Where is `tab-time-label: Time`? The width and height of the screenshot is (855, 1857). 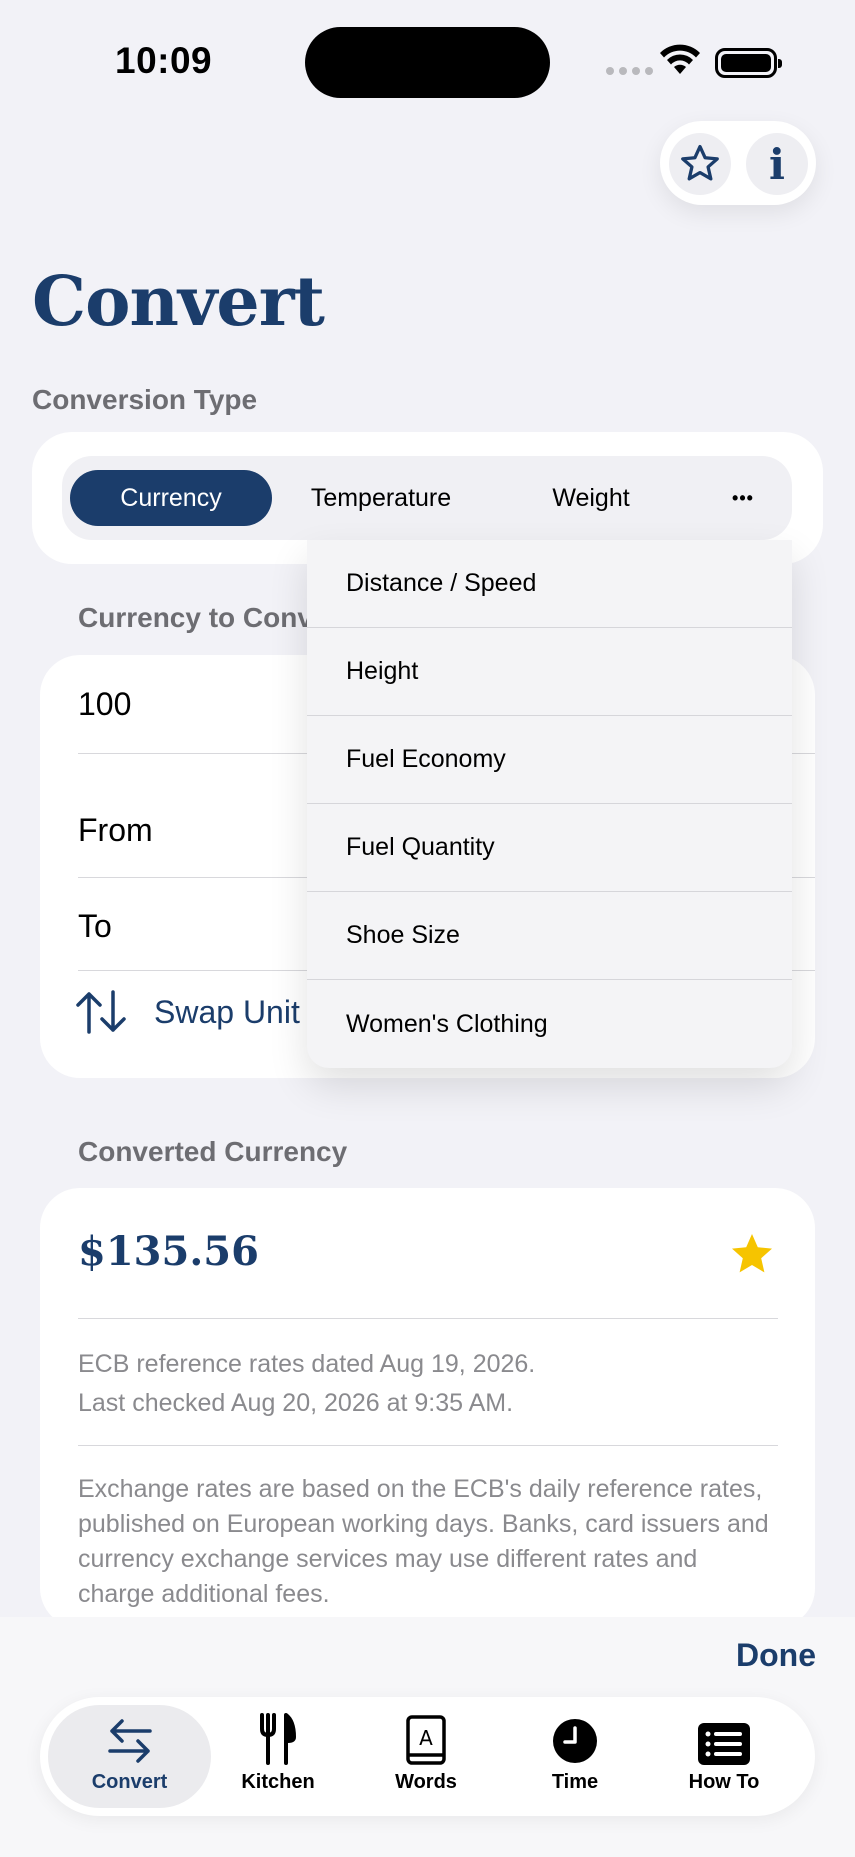 tab-time-label: Time is located at coordinates (575, 1782).